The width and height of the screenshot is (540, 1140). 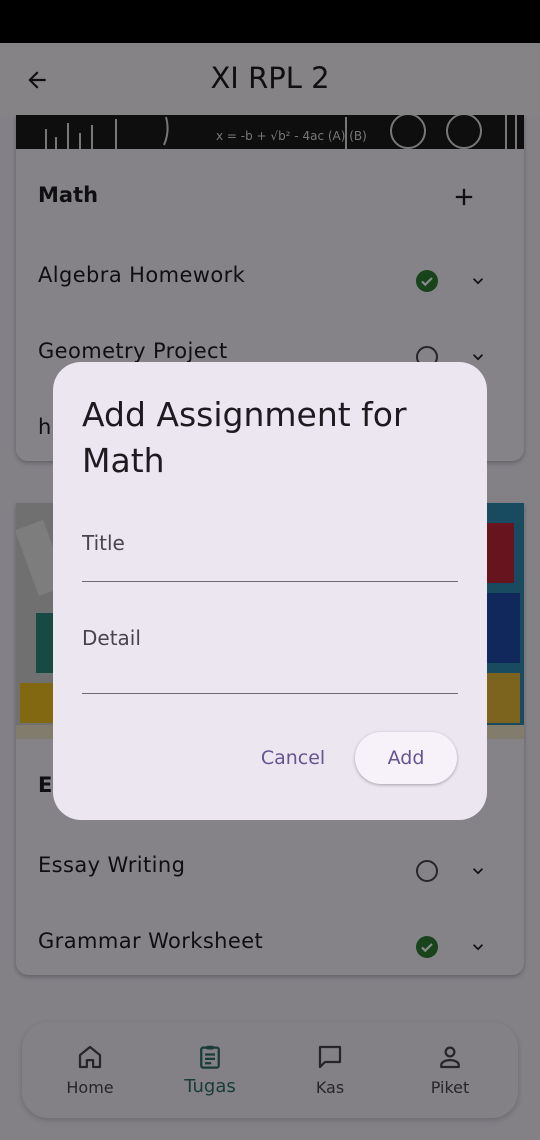 What do you see at coordinates (244, 437) in the screenshot?
I see `dialog-title: Add Assignment for Math` at bounding box center [244, 437].